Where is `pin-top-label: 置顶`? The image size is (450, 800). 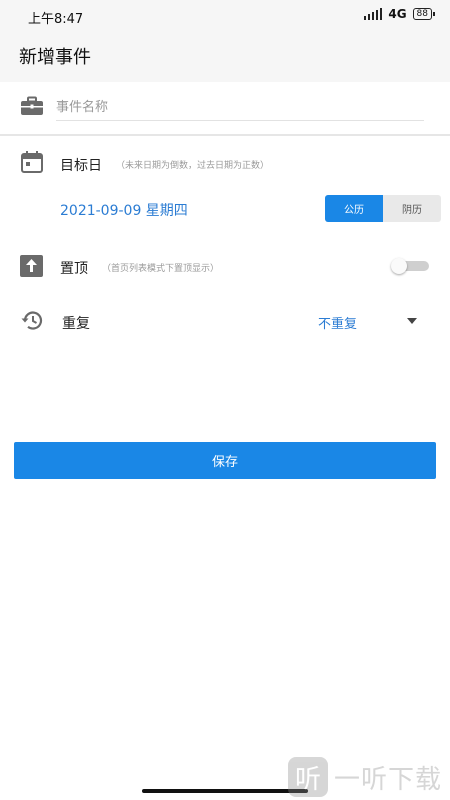
pin-top-label: 置顶 is located at coordinates (74, 269).